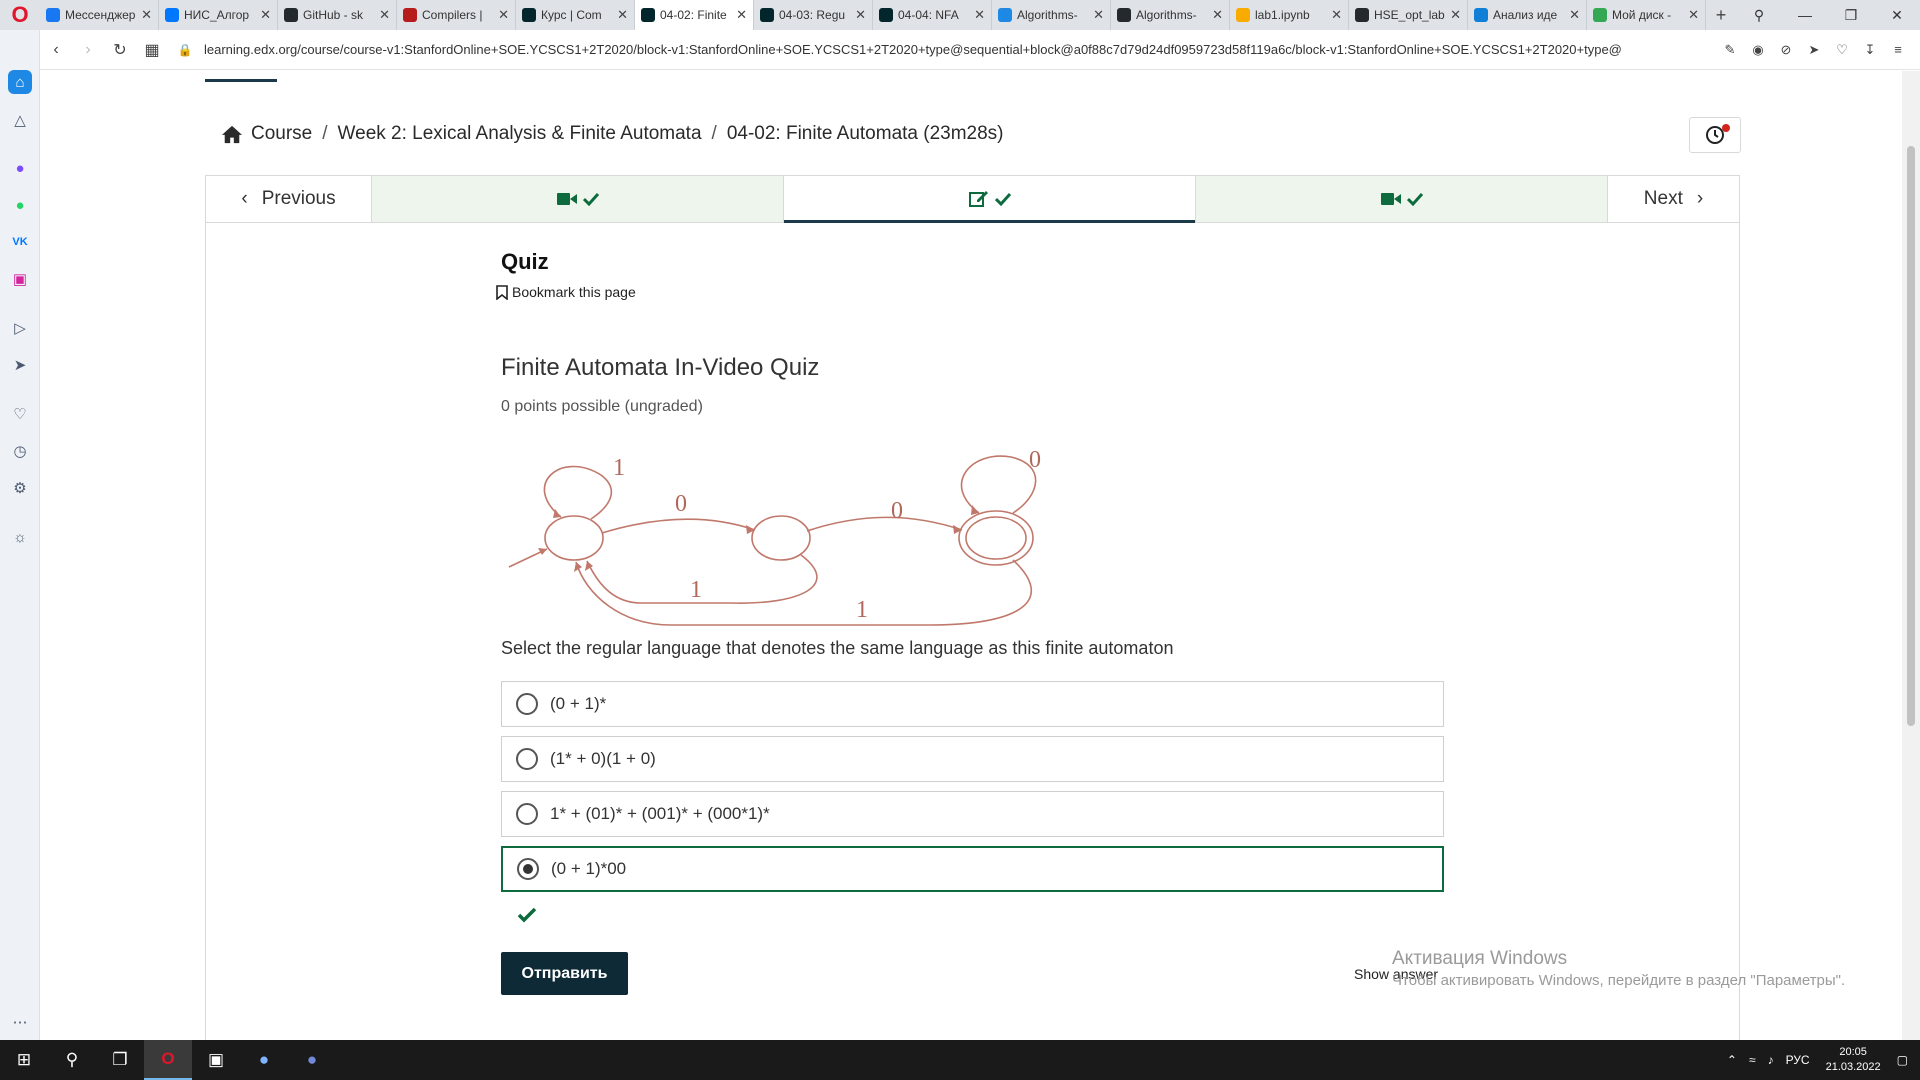  I want to click on clock: 20:05 21.03.2022, so click(1853, 1060).